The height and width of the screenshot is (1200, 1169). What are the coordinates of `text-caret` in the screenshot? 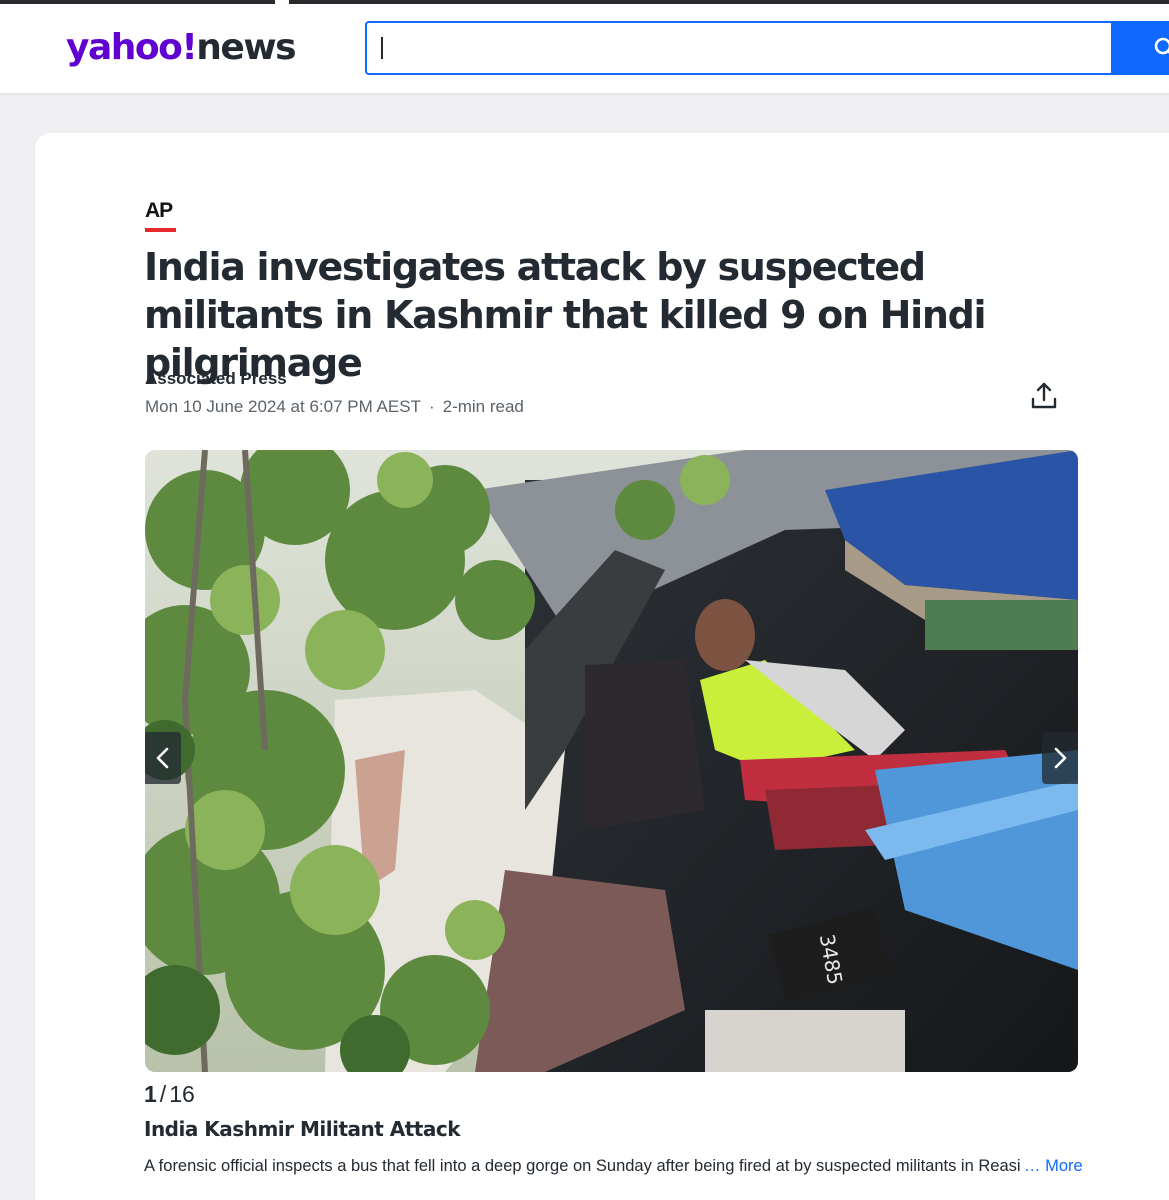 It's located at (382, 48).